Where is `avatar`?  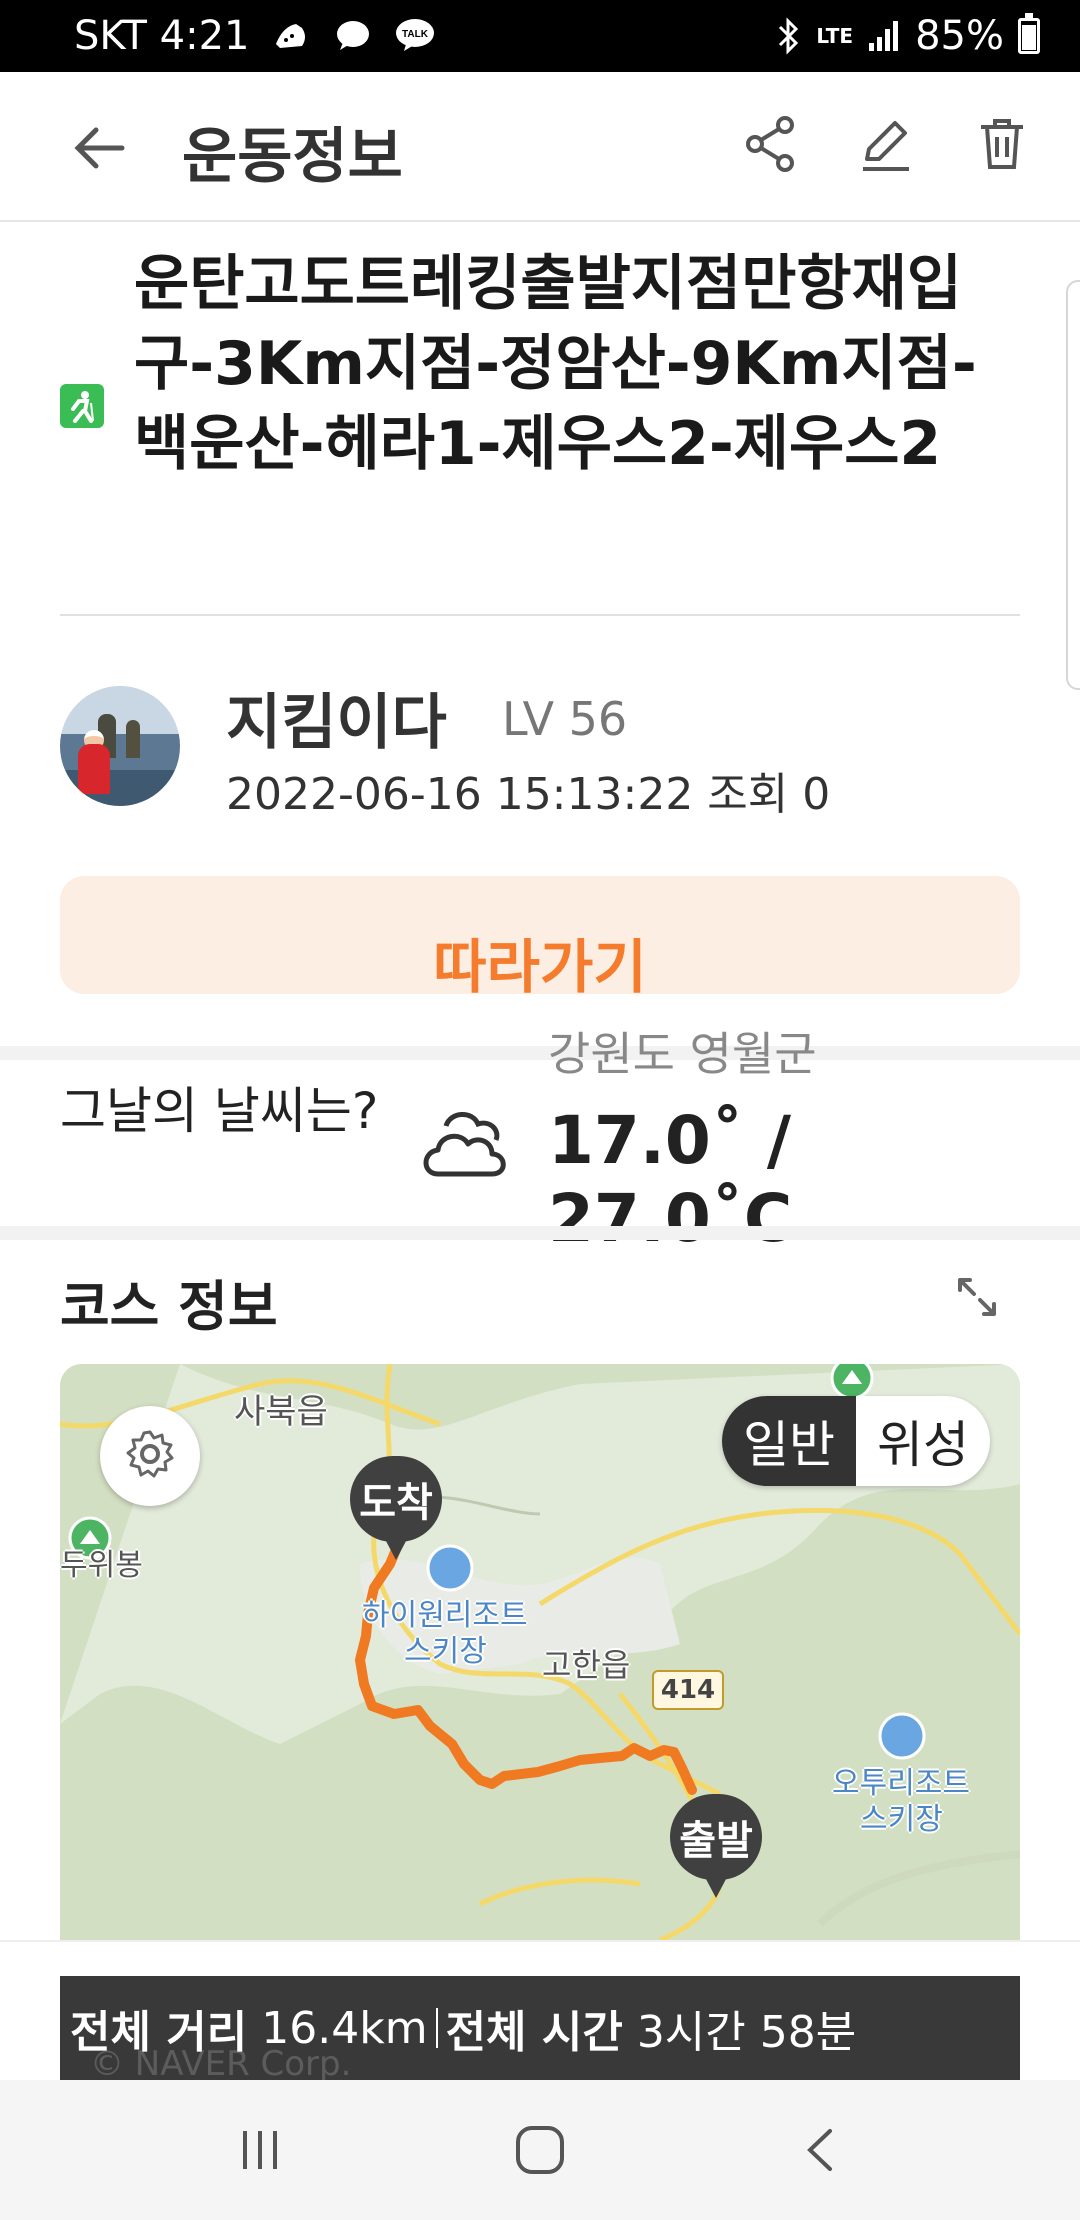
avatar is located at coordinates (120, 746).